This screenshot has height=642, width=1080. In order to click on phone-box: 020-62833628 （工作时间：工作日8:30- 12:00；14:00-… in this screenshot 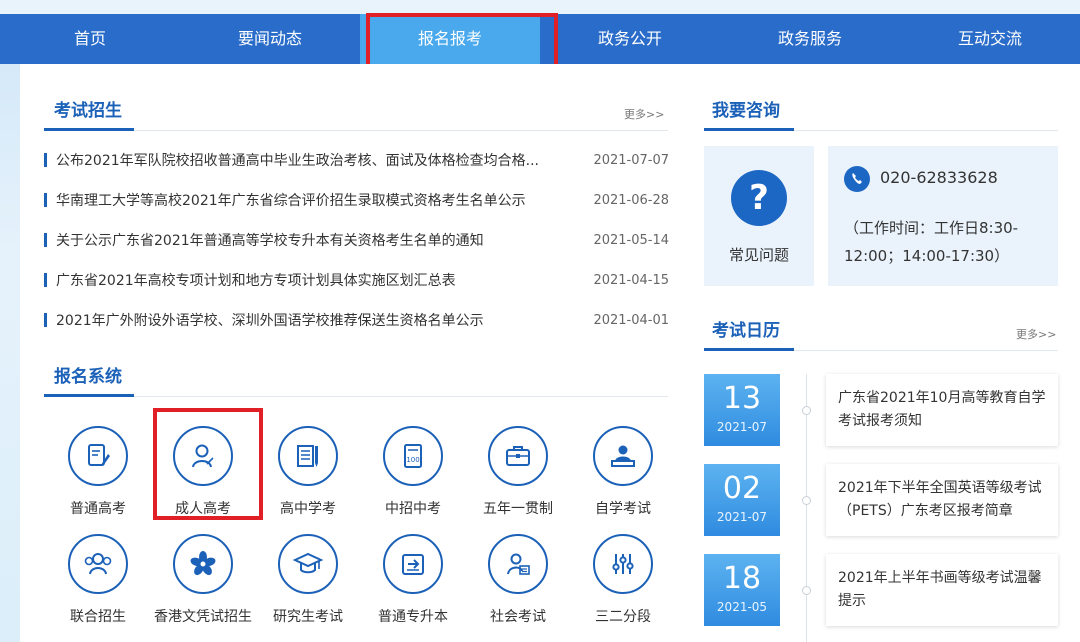, I will do `click(943, 216)`.